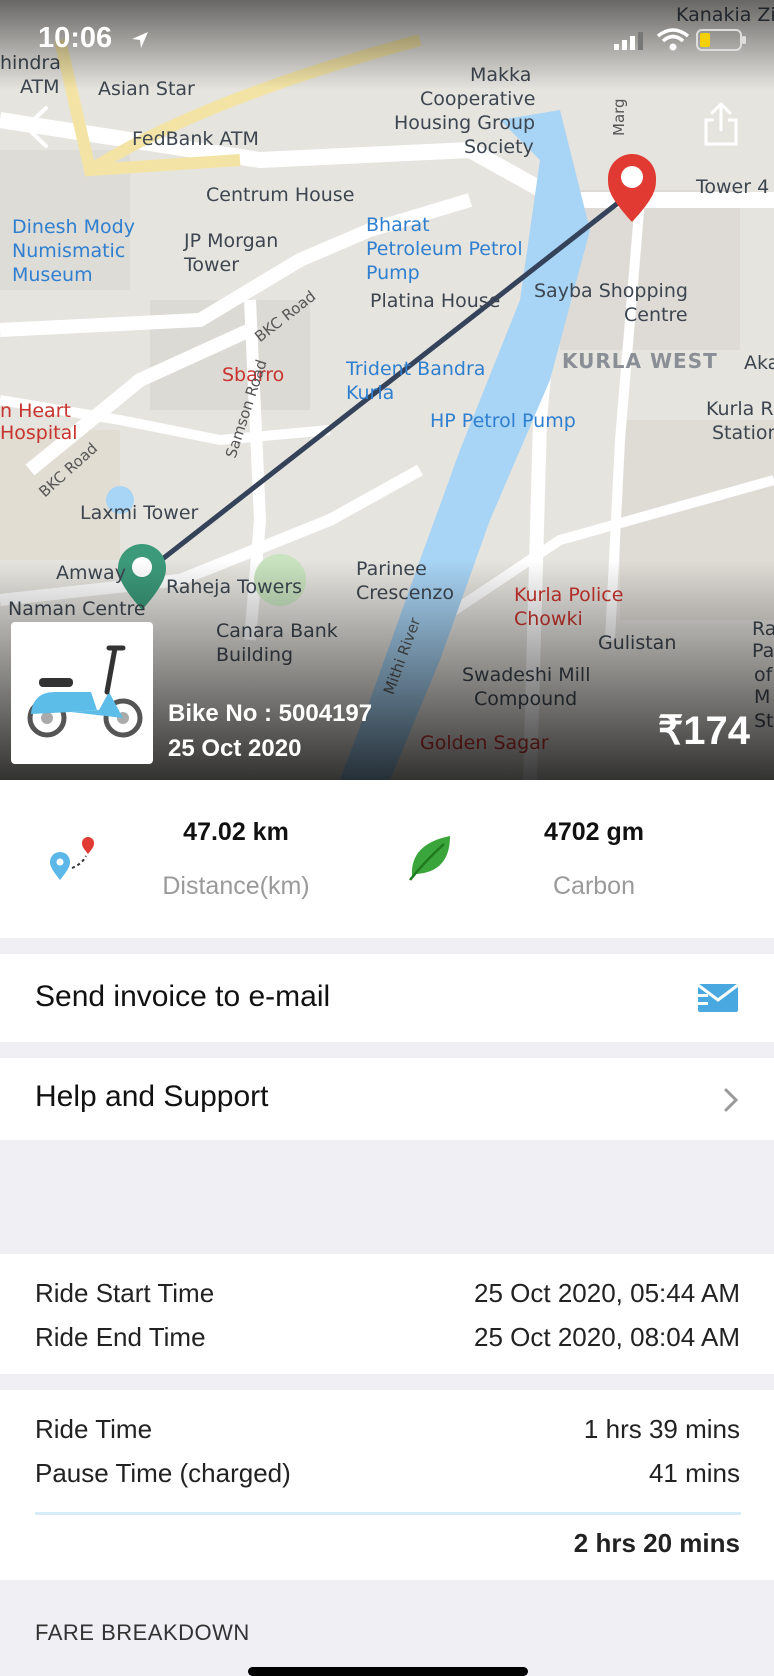 The image size is (774, 1676). I want to click on map-label: Hospital, so click(39, 433).